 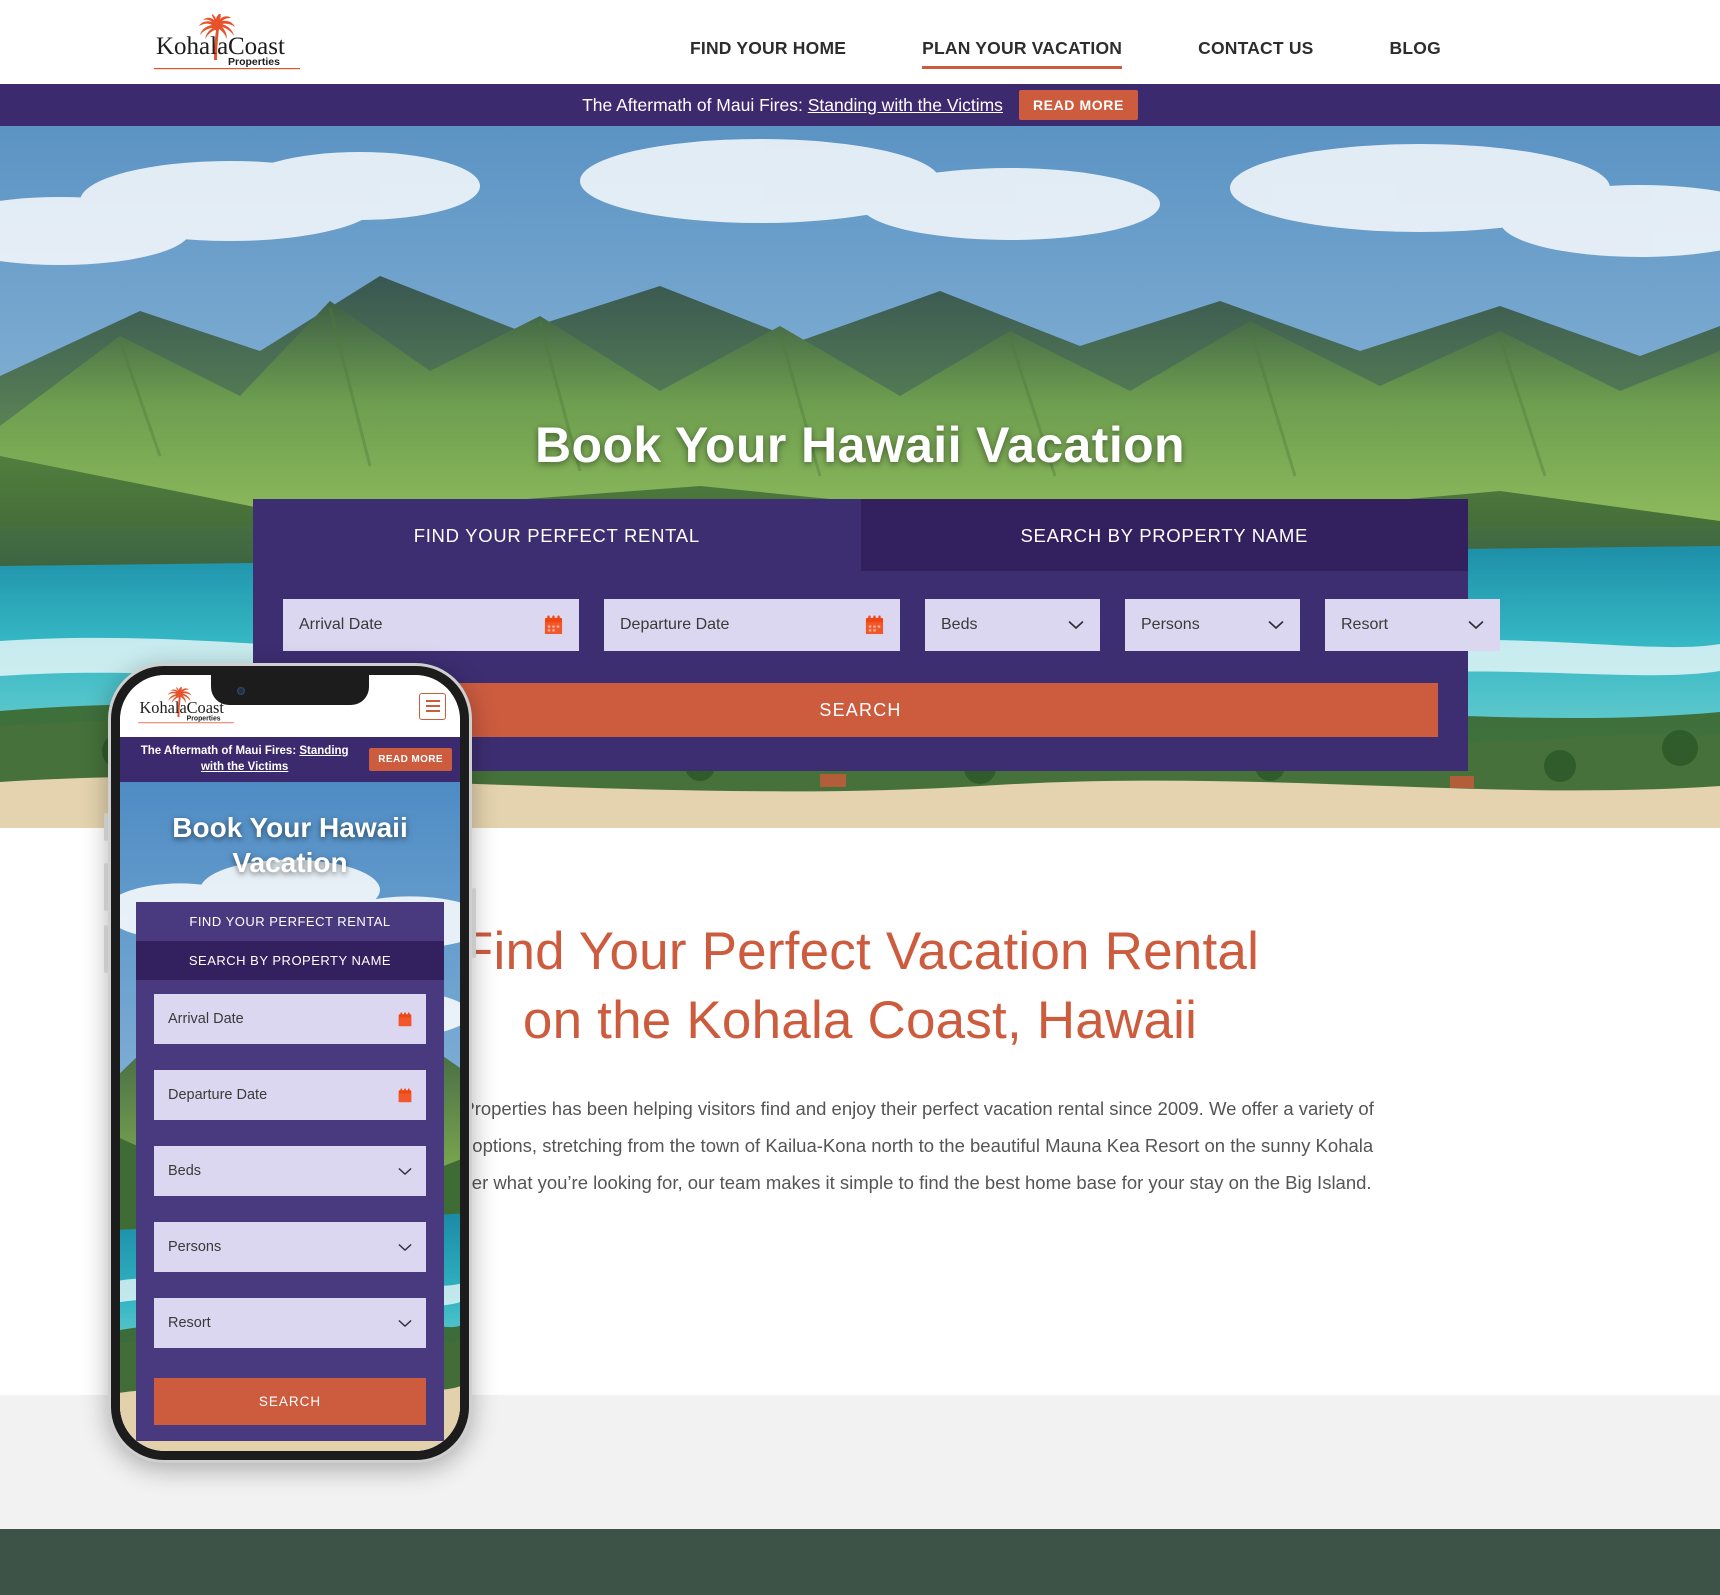 What do you see at coordinates (860, 1562) in the screenshot?
I see `footer-green-band` at bounding box center [860, 1562].